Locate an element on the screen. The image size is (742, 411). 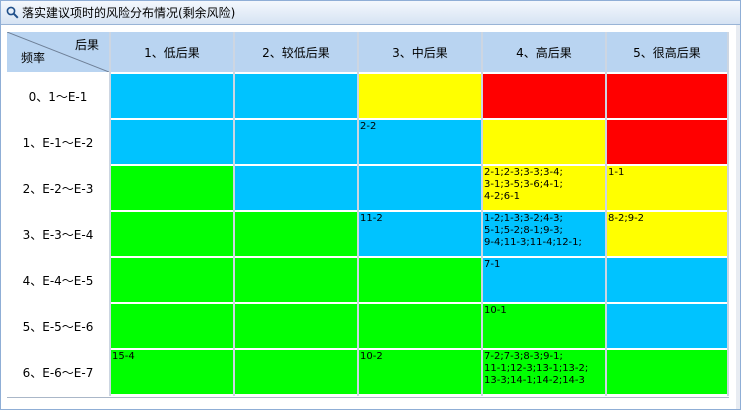
search-icon is located at coordinates (12, 13).